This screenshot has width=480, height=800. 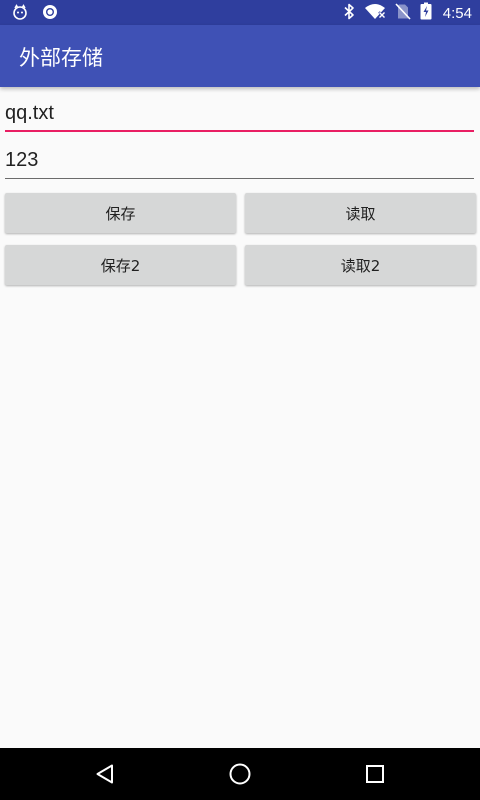 What do you see at coordinates (457, 13) in the screenshot?
I see `status-time: 4:54` at bounding box center [457, 13].